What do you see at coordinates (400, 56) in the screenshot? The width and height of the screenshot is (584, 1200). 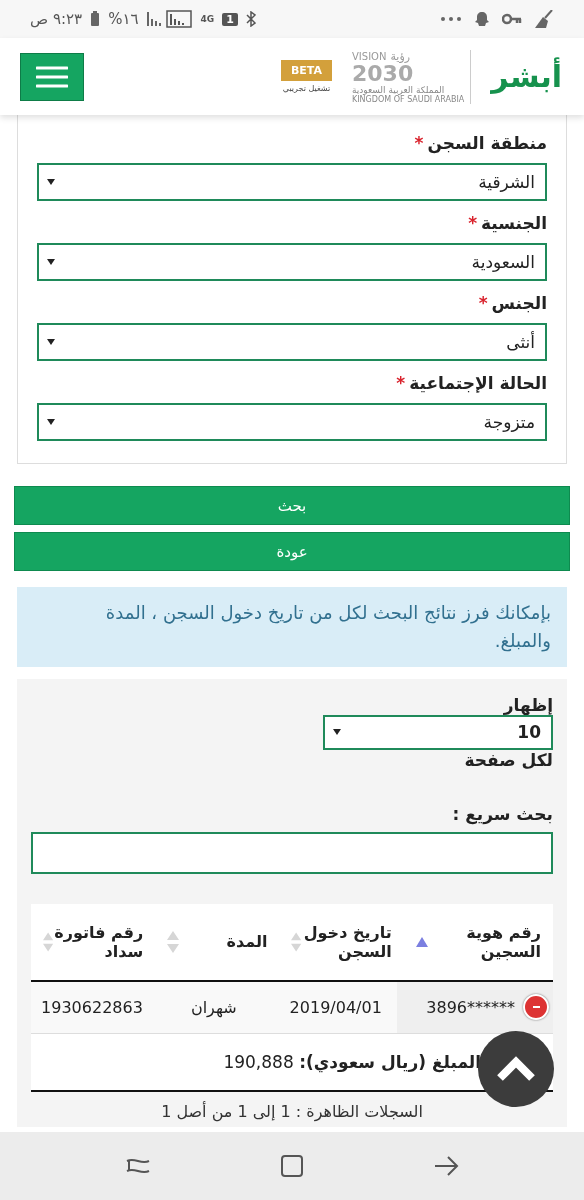 I see `vision-word-arabic: رؤية` at bounding box center [400, 56].